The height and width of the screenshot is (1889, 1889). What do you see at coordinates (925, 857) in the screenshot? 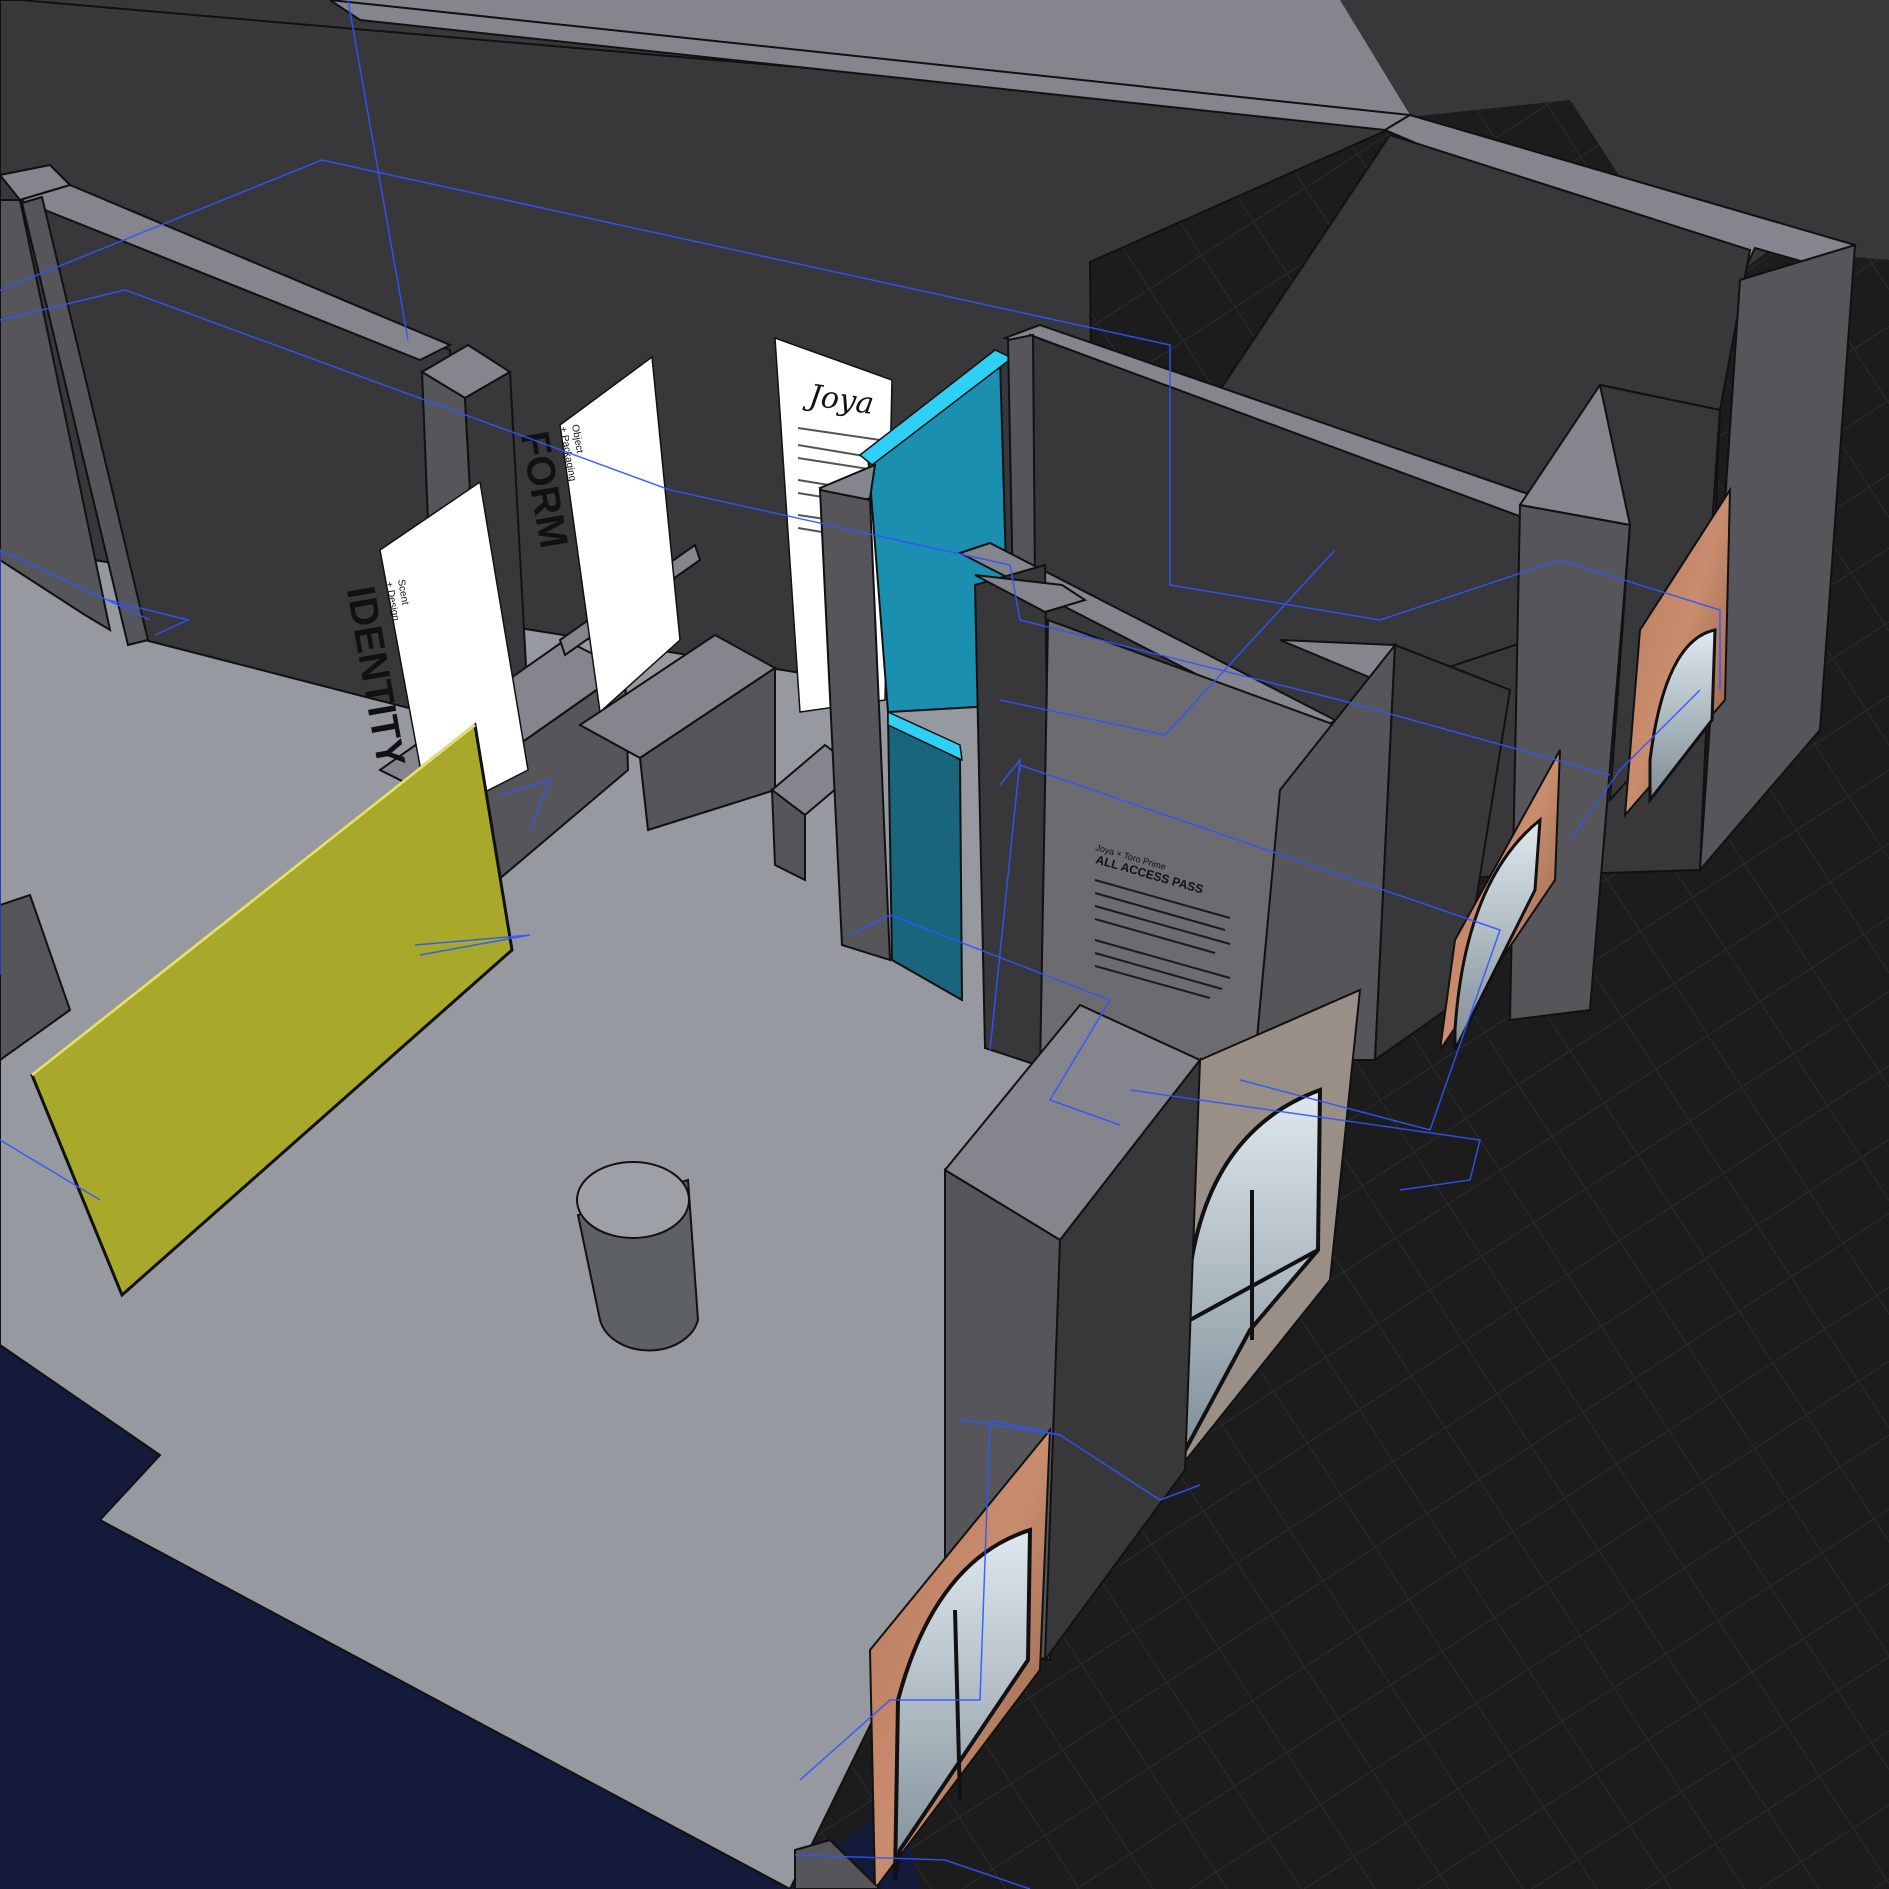
I see `blue-panel-lower` at bounding box center [925, 857].